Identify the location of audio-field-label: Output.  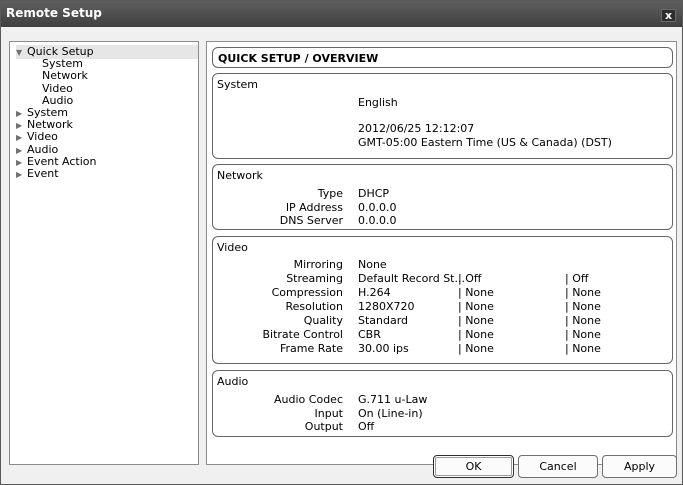
(323, 426).